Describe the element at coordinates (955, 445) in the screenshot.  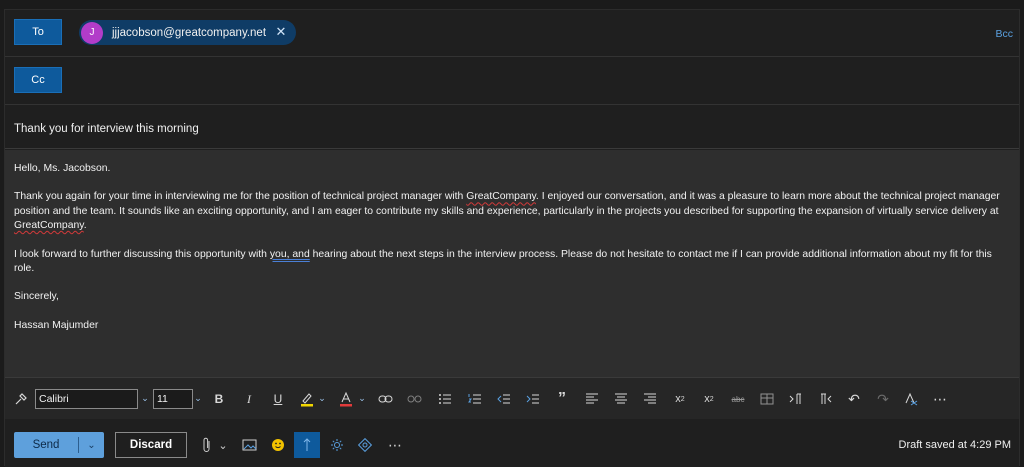
I see `draft-status: Draft saved at 4:29 PM` at that location.